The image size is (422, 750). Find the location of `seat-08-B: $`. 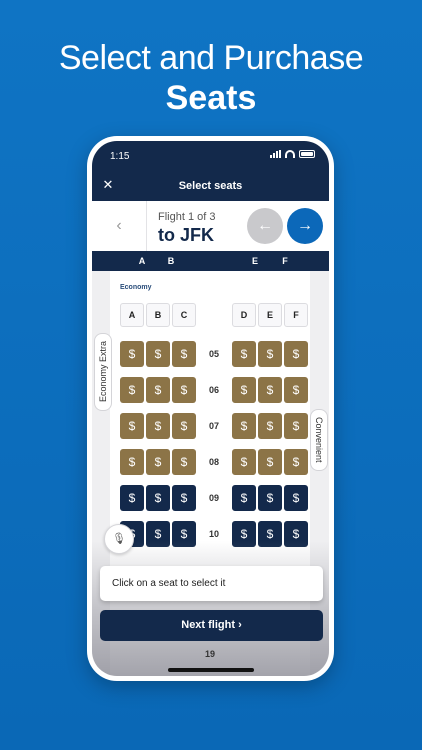

seat-08-B: $ is located at coordinates (158, 462).